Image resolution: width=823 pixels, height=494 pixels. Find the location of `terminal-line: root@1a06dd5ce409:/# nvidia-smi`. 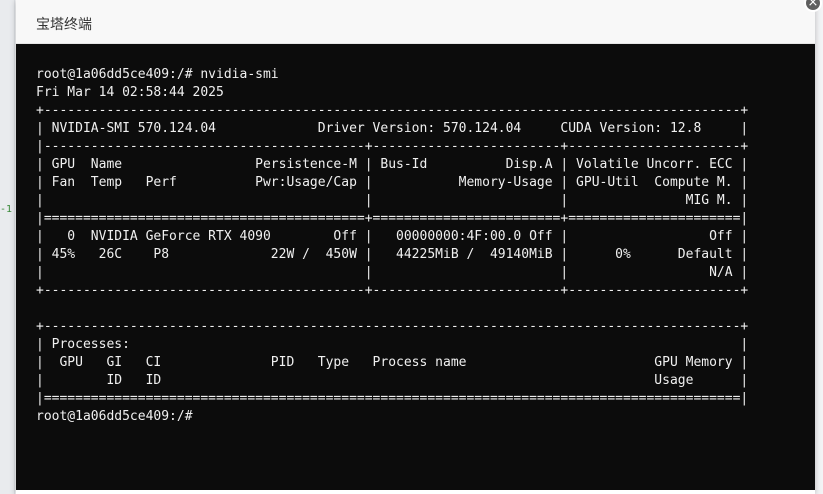

terminal-line: root@1a06dd5ce409:/# nvidia-smi is located at coordinates (157, 74).